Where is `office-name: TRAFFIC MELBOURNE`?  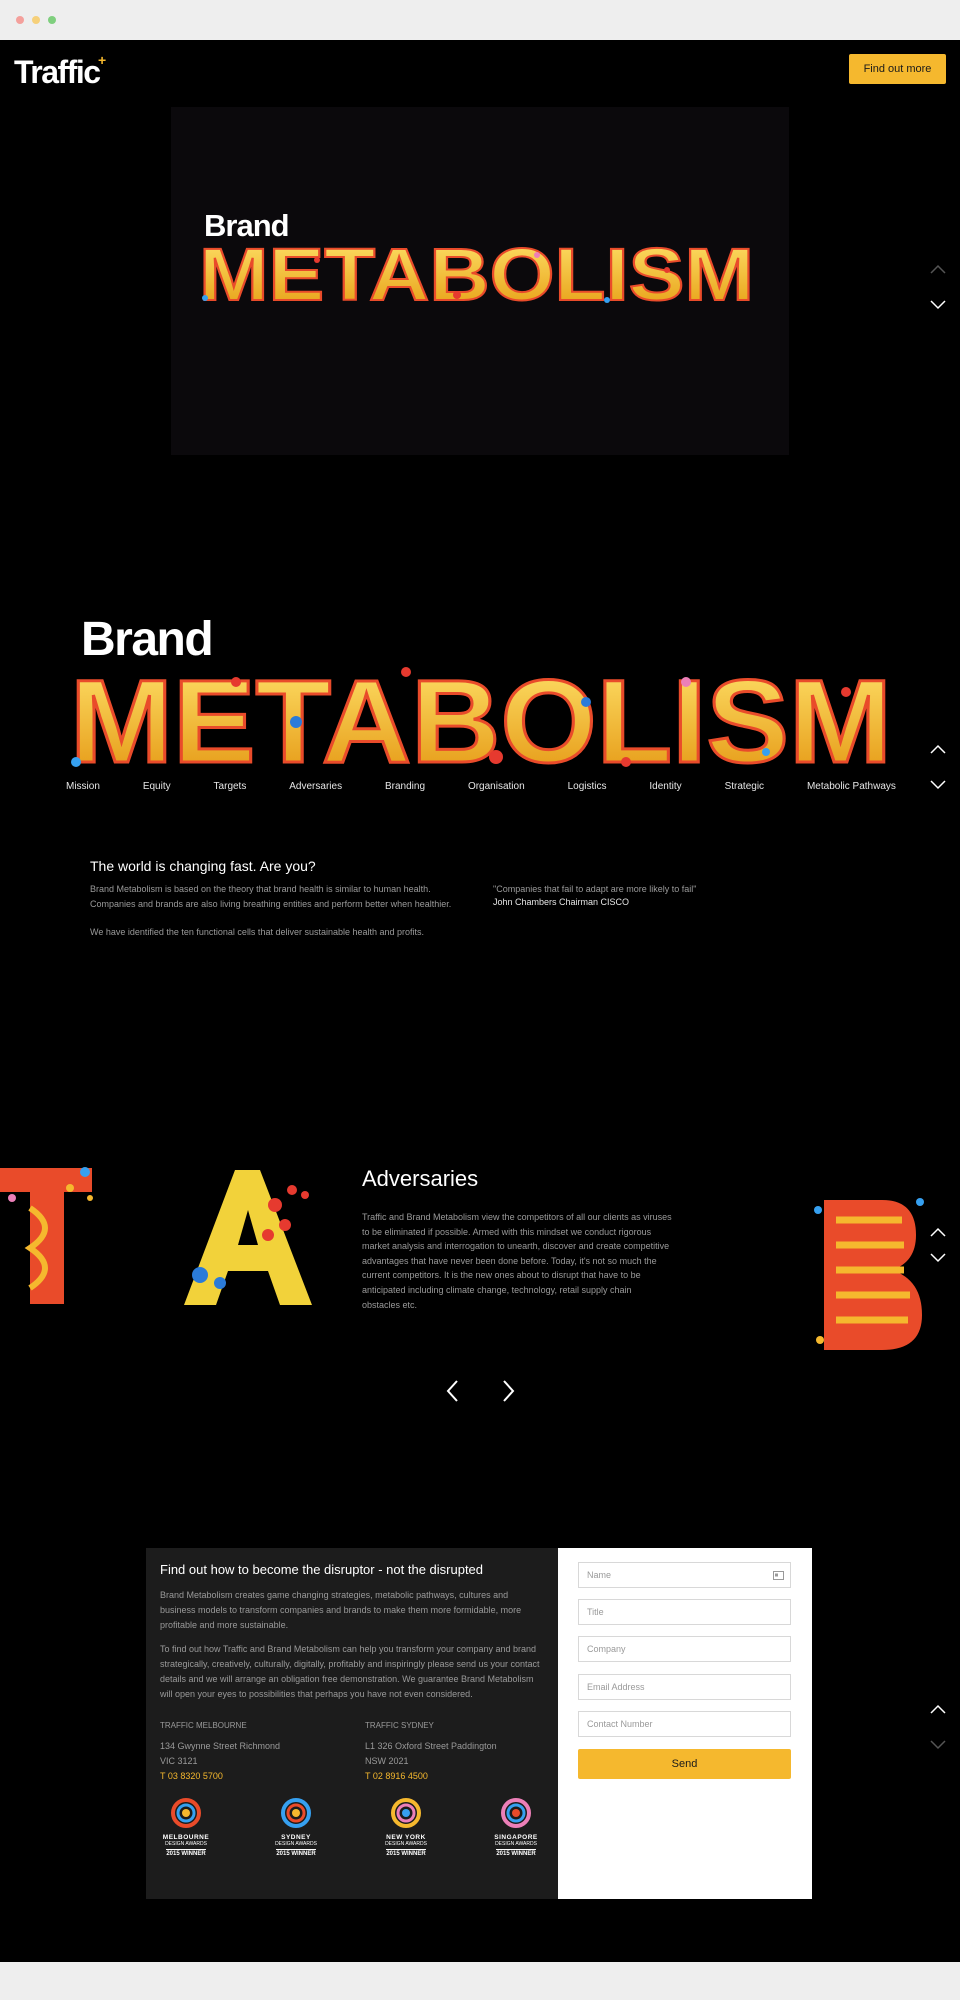
office-name: TRAFFIC MELBOURNE is located at coordinates (203, 1725).